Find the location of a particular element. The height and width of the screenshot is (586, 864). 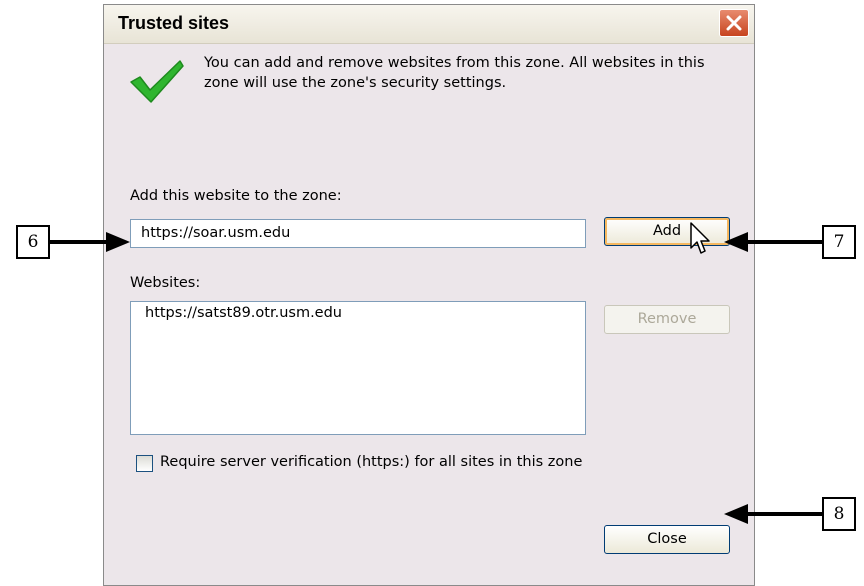

websites-list: https://satst89.otr.usm.edu is located at coordinates (358, 368).